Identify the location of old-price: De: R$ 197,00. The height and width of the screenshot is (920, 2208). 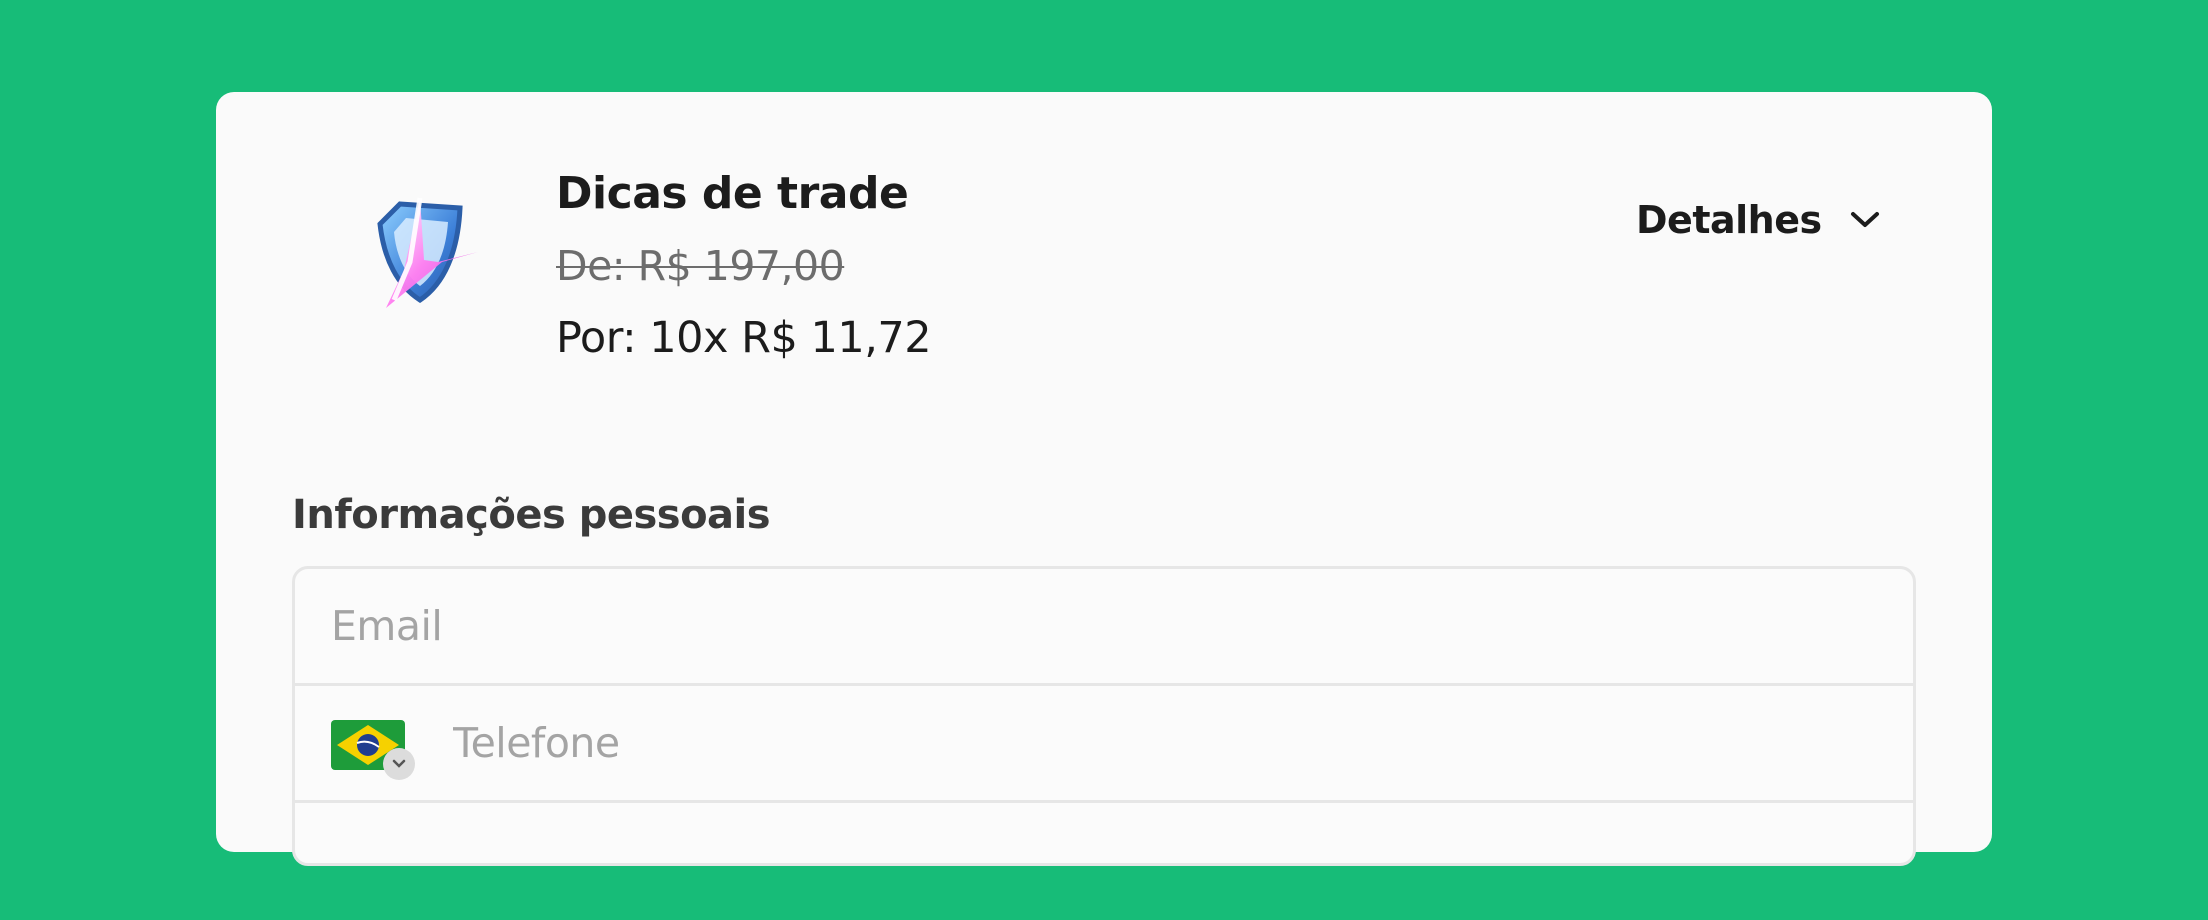
(700, 266).